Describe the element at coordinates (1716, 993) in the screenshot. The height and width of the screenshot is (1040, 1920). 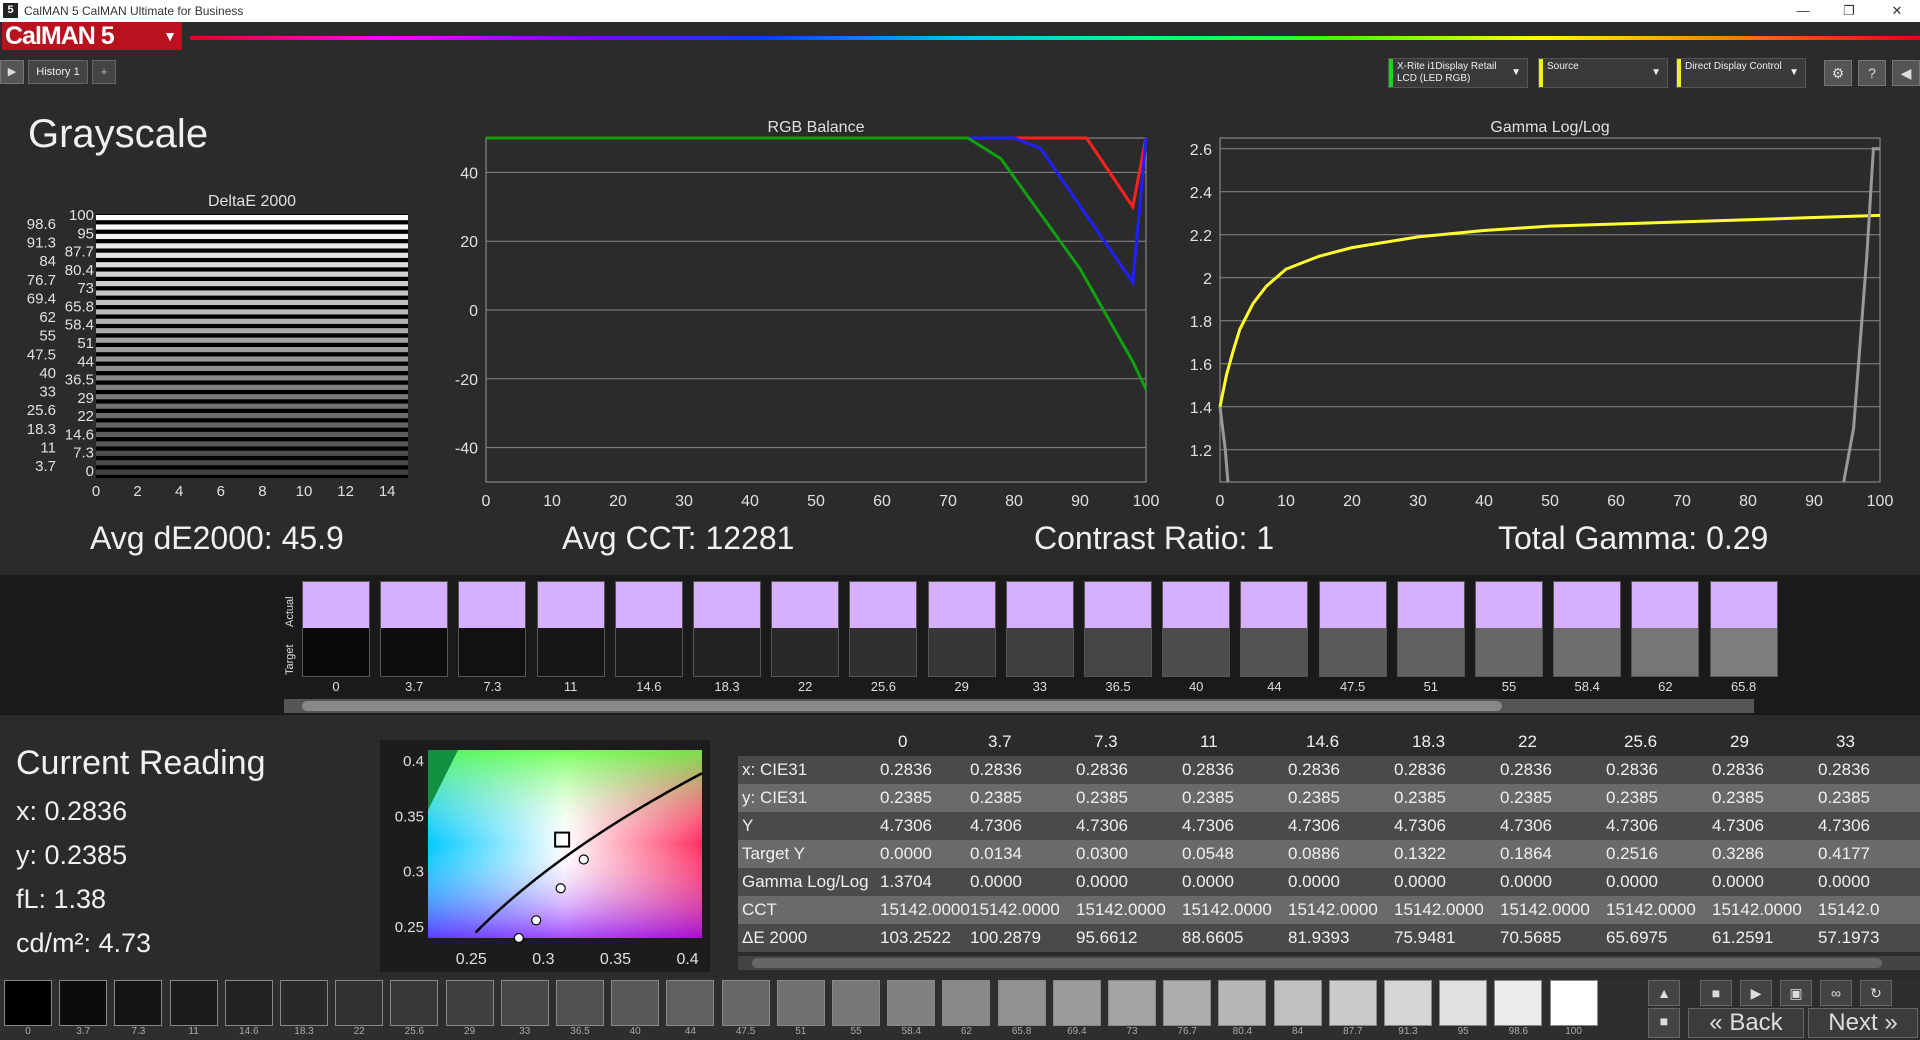
I see `stop-icon: ■` at that location.